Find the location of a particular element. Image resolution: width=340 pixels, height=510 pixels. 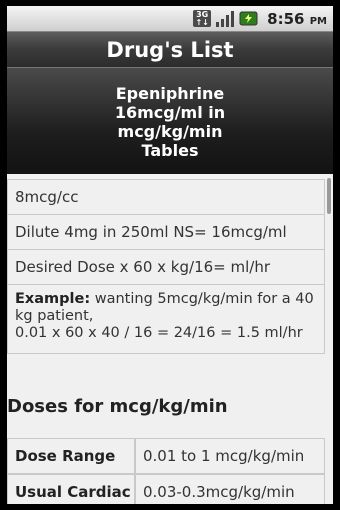

example-label: Example: is located at coordinates (53, 299).